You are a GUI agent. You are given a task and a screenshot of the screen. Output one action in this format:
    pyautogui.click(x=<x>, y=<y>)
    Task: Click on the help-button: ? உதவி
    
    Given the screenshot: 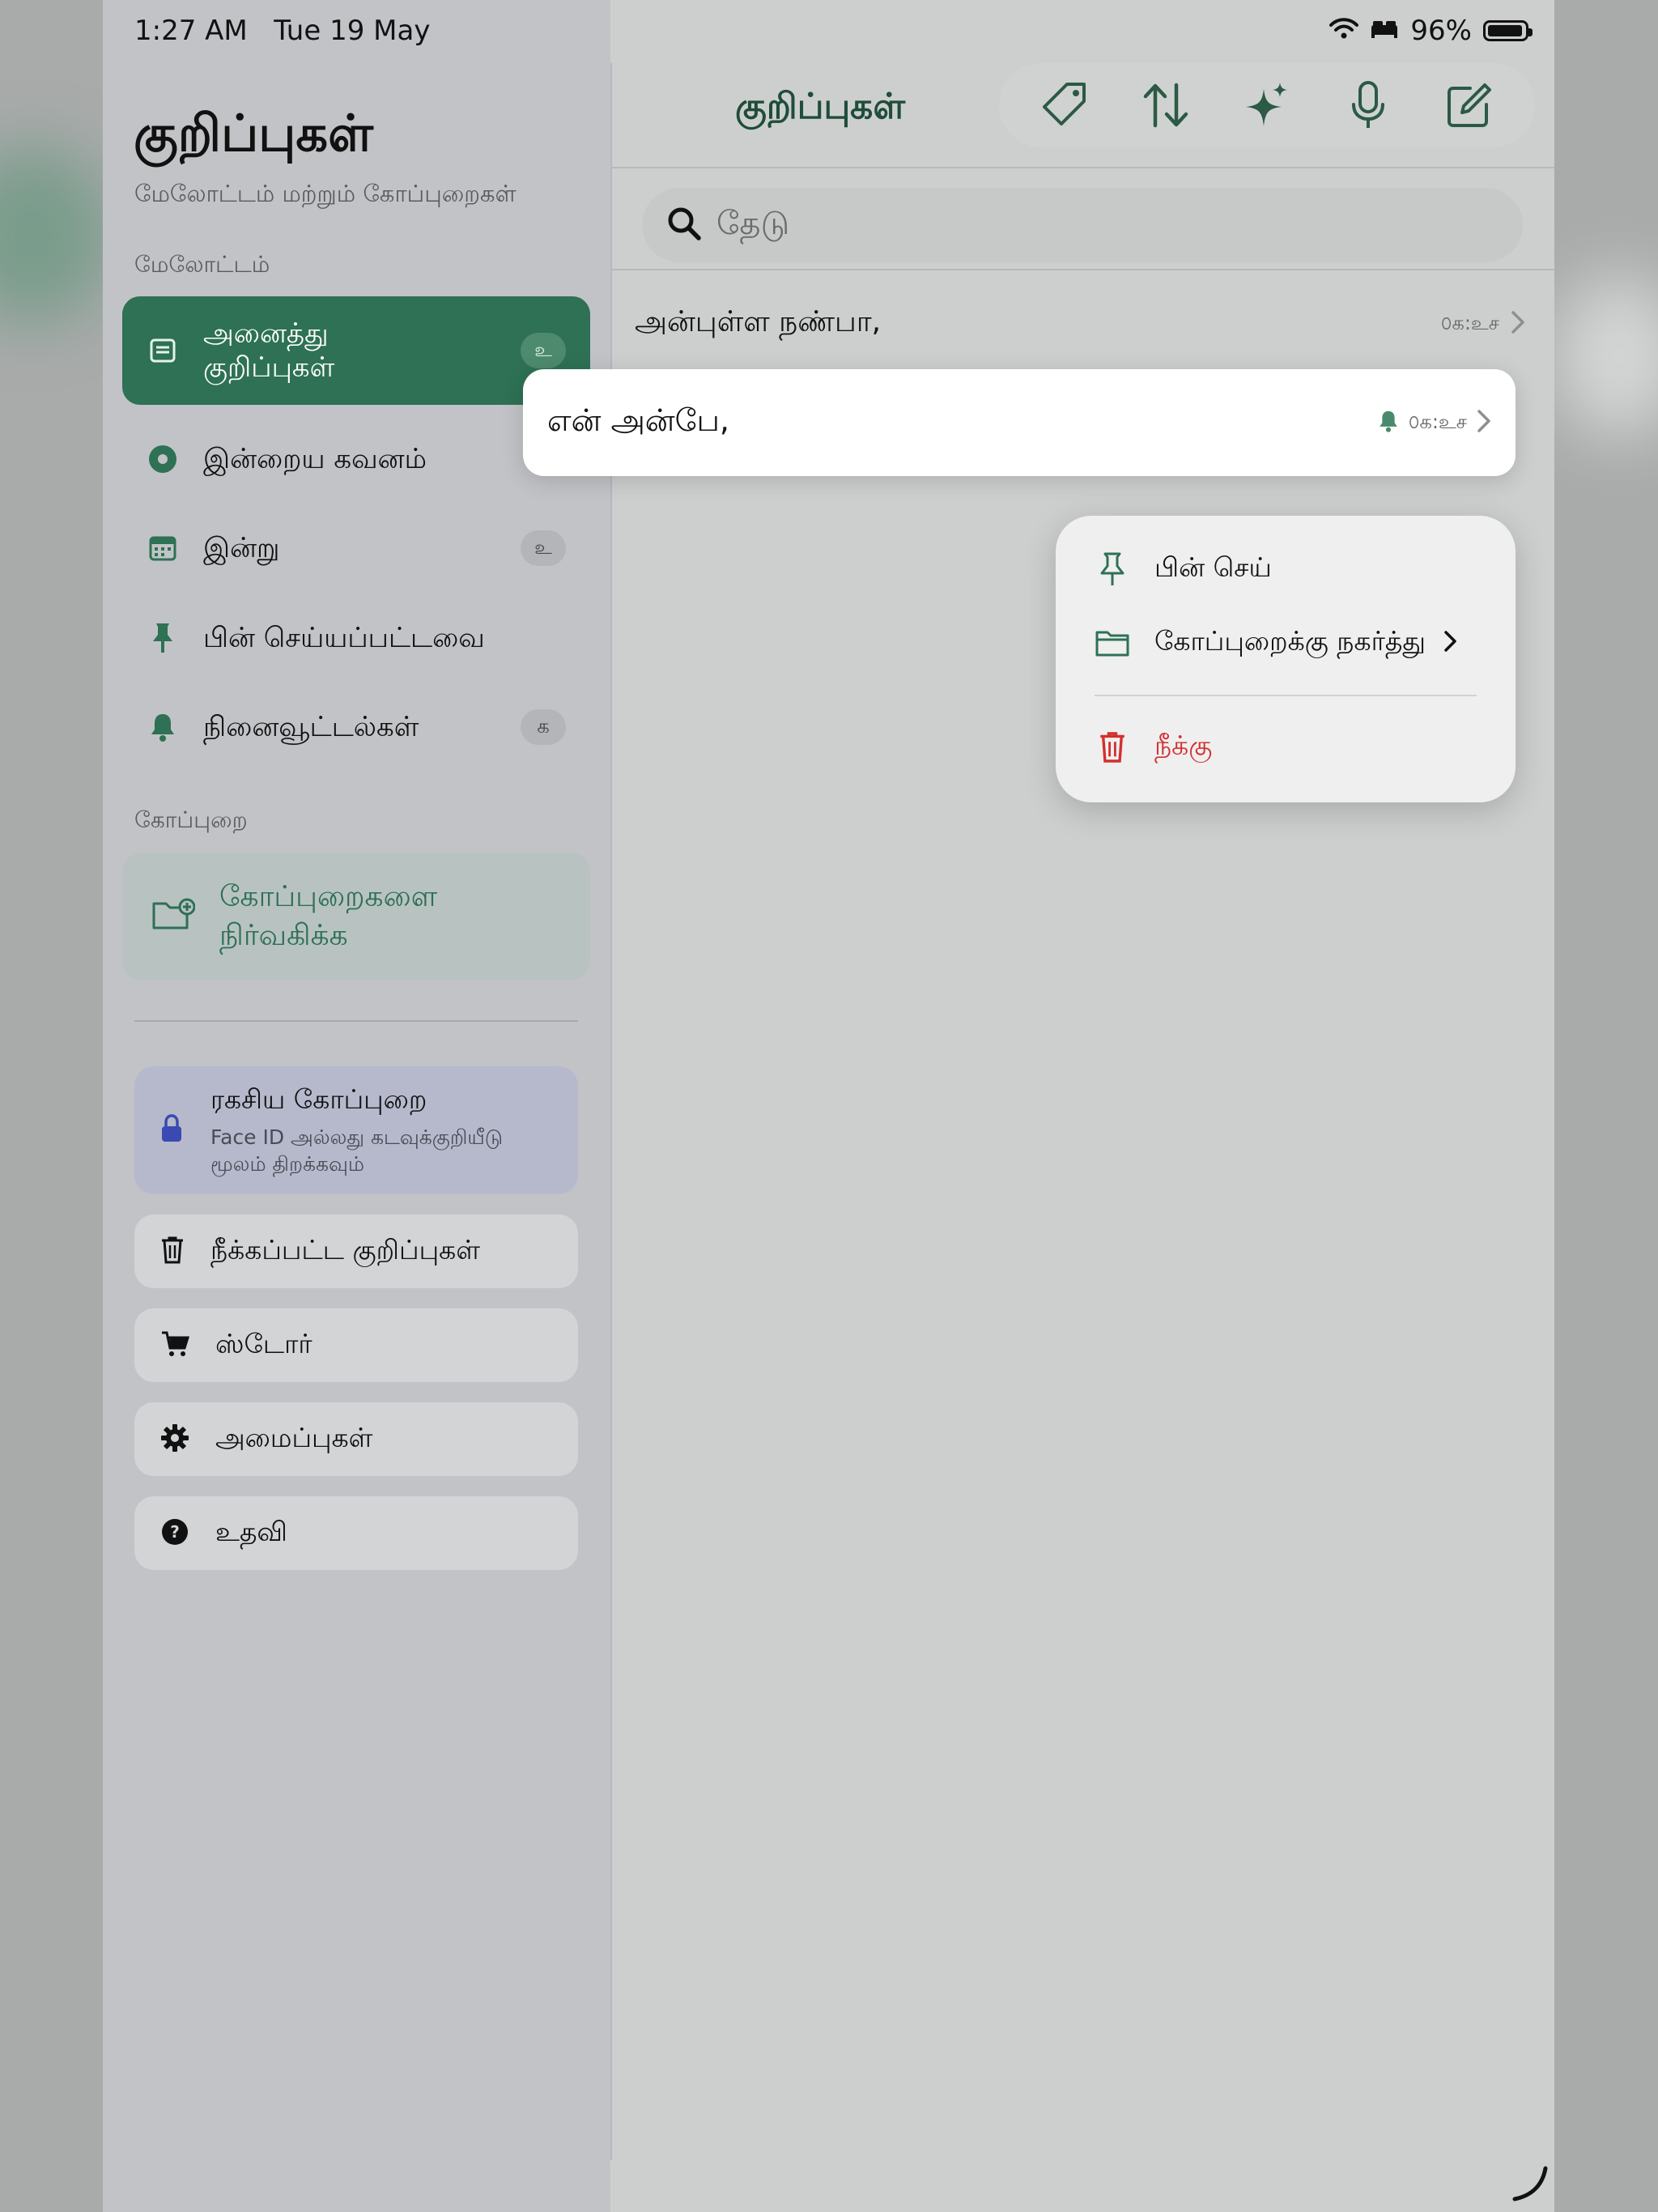 What is the action you would take?
    pyautogui.click(x=356, y=1533)
    